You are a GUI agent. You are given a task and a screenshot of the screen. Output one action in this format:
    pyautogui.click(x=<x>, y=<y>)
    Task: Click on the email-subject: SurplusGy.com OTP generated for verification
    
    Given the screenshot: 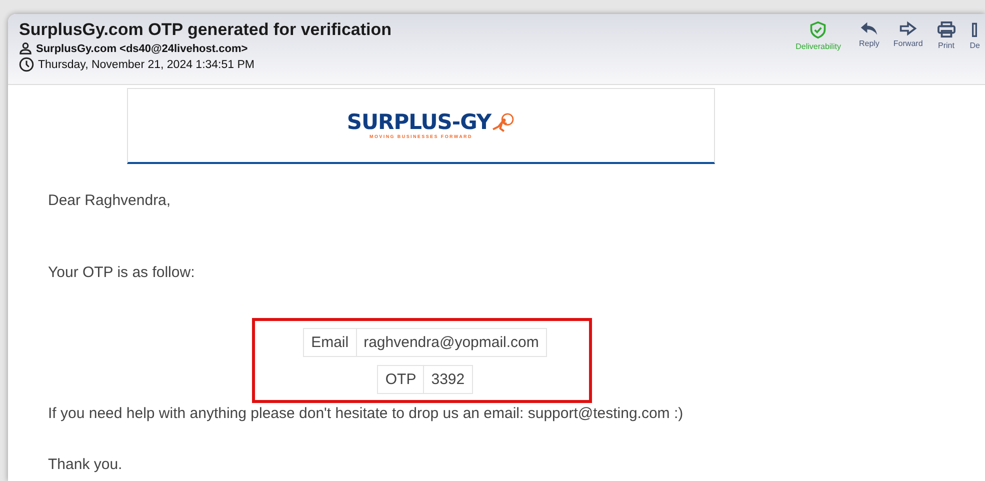 What is the action you would take?
    pyautogui.click(x=205, y=30)
    